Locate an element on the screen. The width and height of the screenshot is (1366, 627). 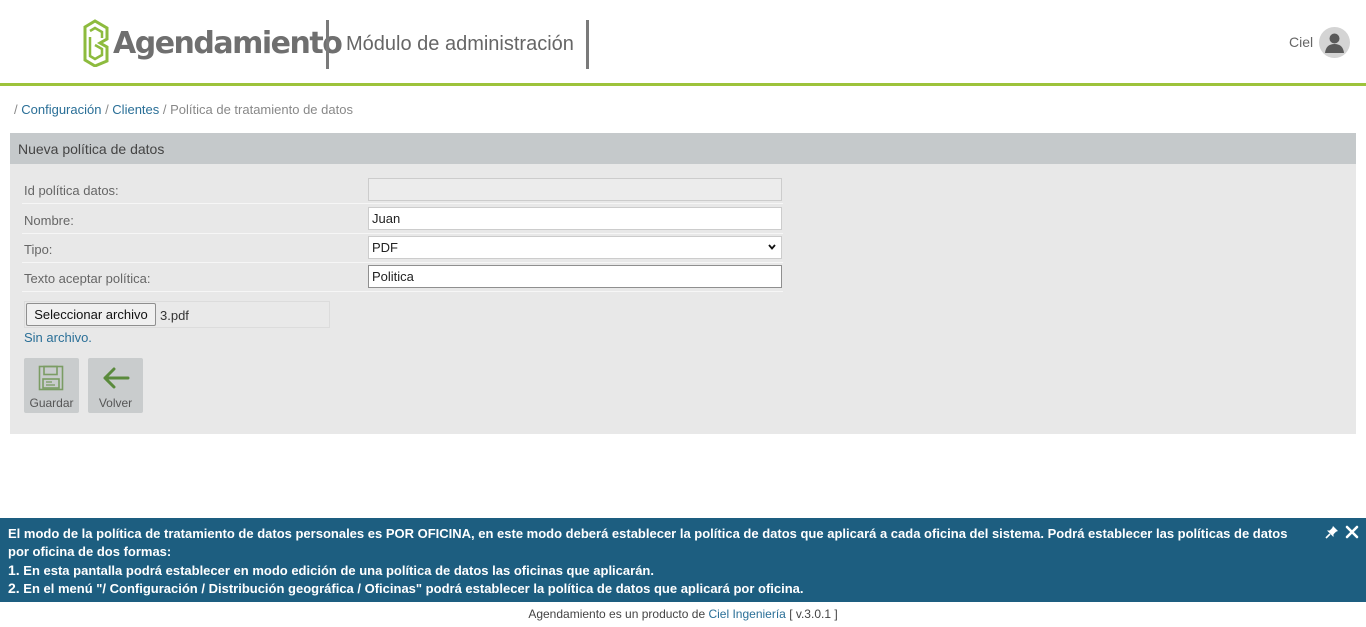
close-icon is located at coordinates (1352, 532).